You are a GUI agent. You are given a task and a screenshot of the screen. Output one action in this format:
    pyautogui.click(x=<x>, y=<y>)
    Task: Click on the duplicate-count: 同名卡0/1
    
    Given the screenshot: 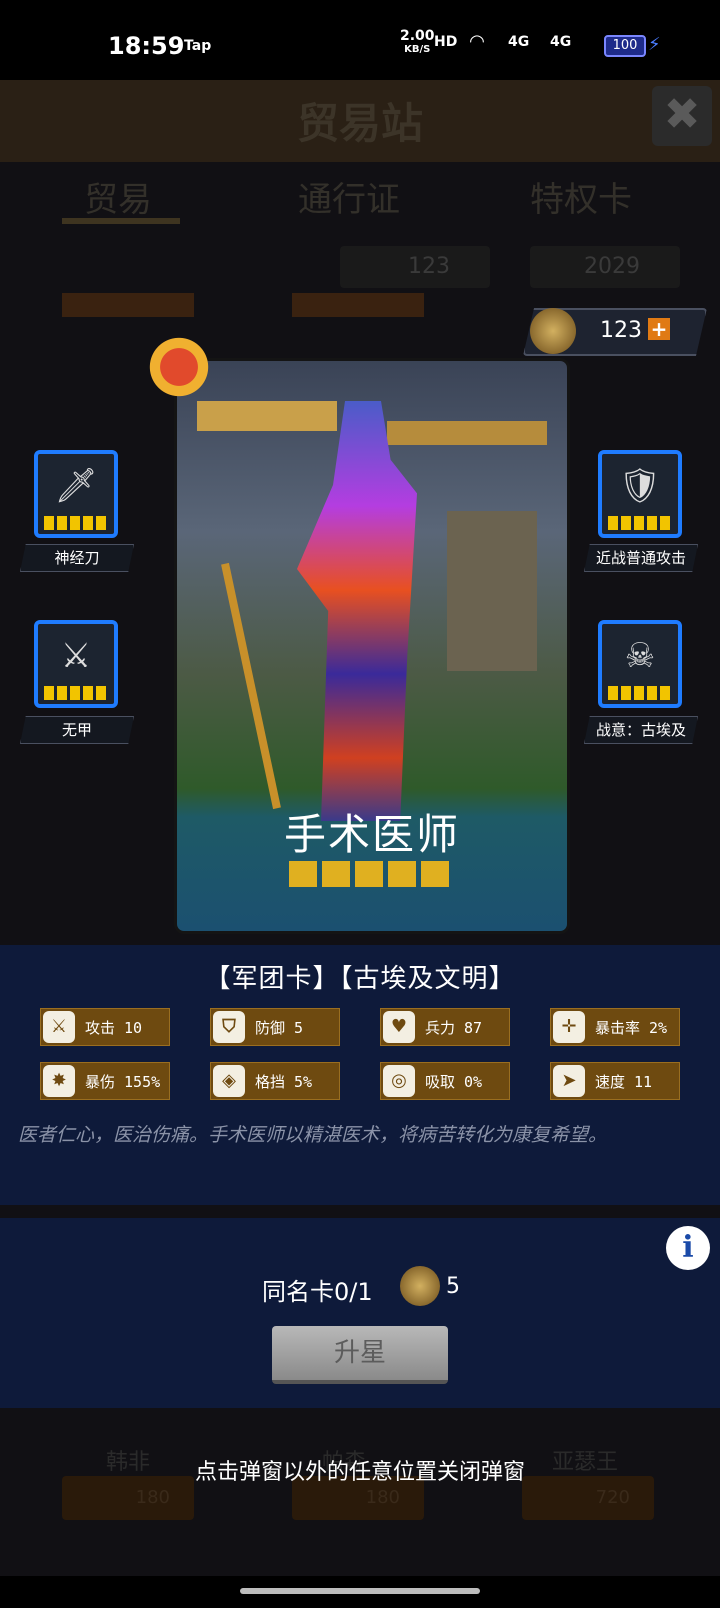 What is the action you would take?
    pyautogui.click(x=317, y=1292)
    